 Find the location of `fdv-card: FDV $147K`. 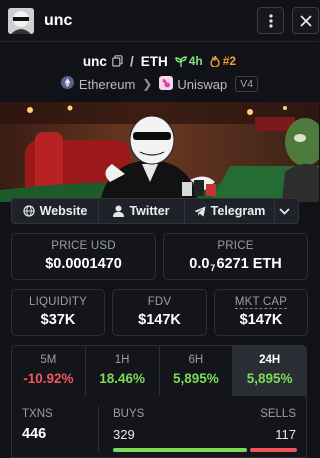

fdv-card: FDV $147K is located at coordinates (159, 312).